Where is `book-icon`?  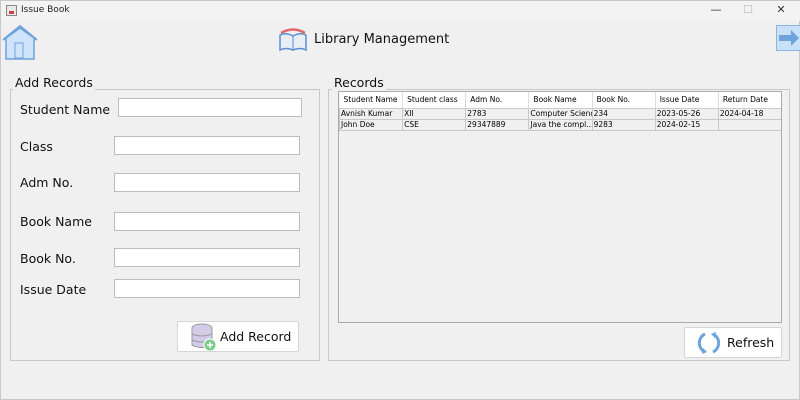 book-icon is located at coordinates (293, 40).